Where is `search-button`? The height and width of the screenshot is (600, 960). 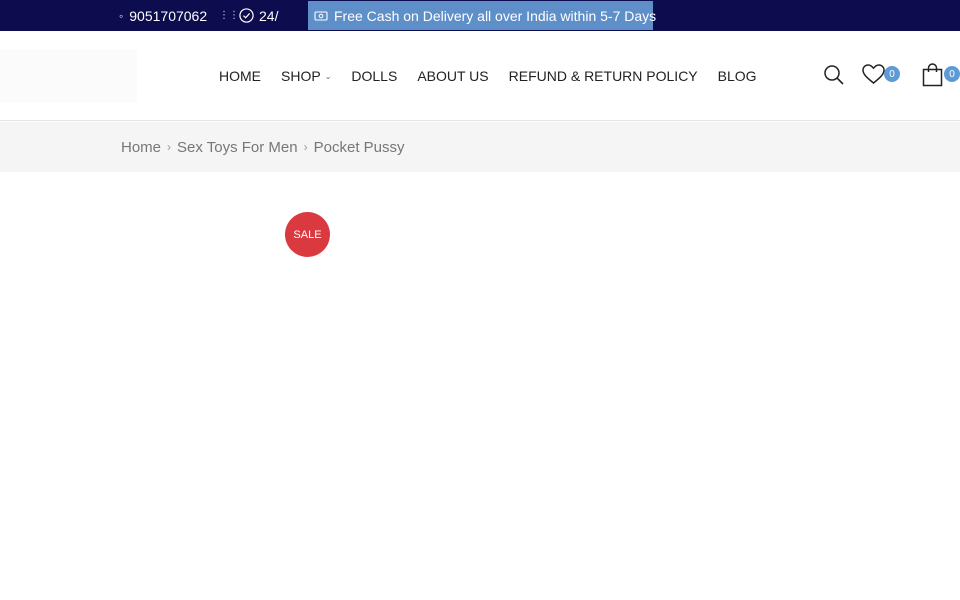 search-button is located at coordinates (834, 77).